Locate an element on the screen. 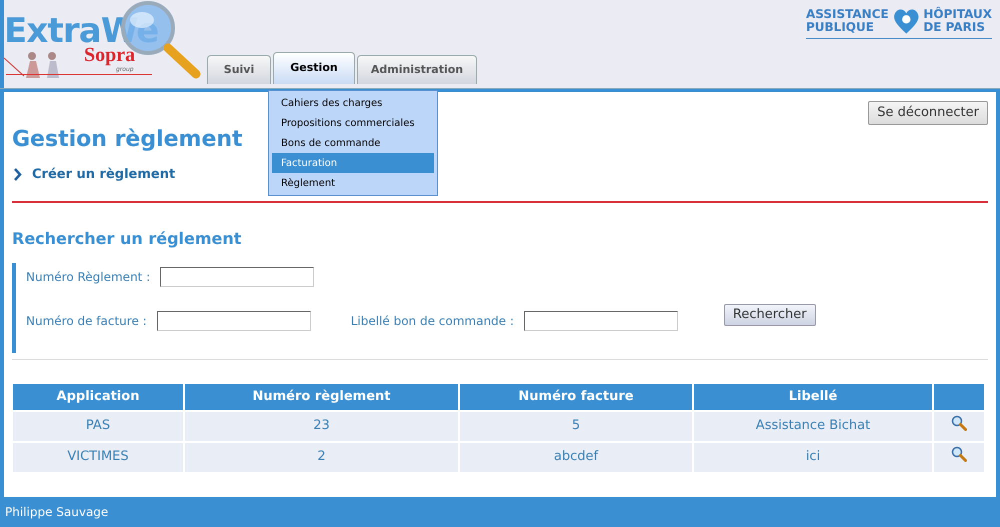 Image resolution: width=1000 pixels, height=527 pixels. table-cell: 23 is located at coordinates (321, 426).